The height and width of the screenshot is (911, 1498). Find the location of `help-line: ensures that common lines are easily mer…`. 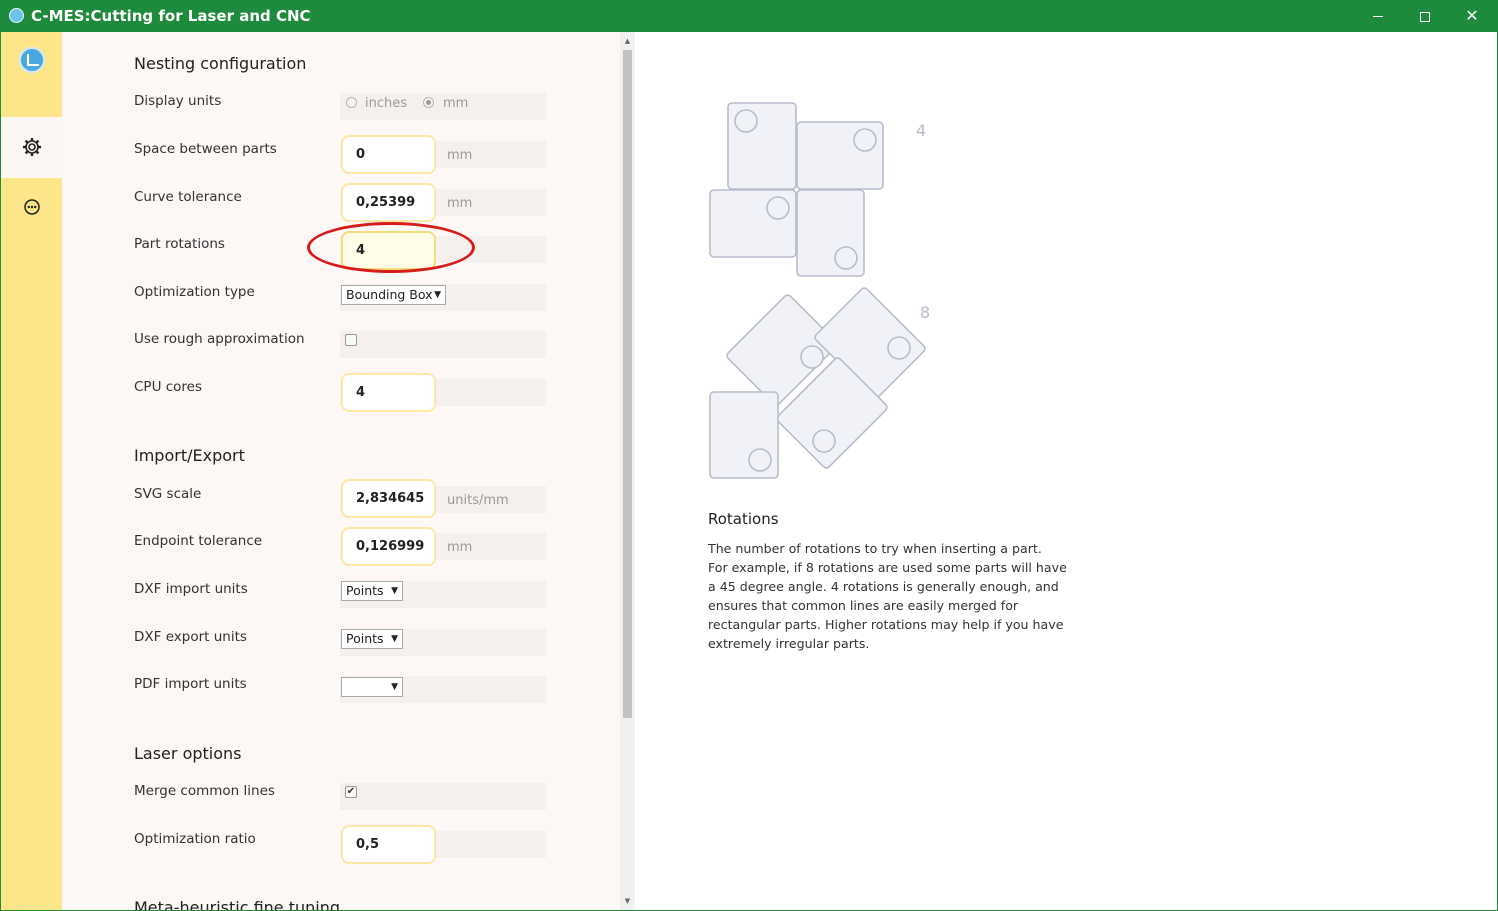

help-line: ensures that common lines are easily mer… is located at coordinates (863, 605).